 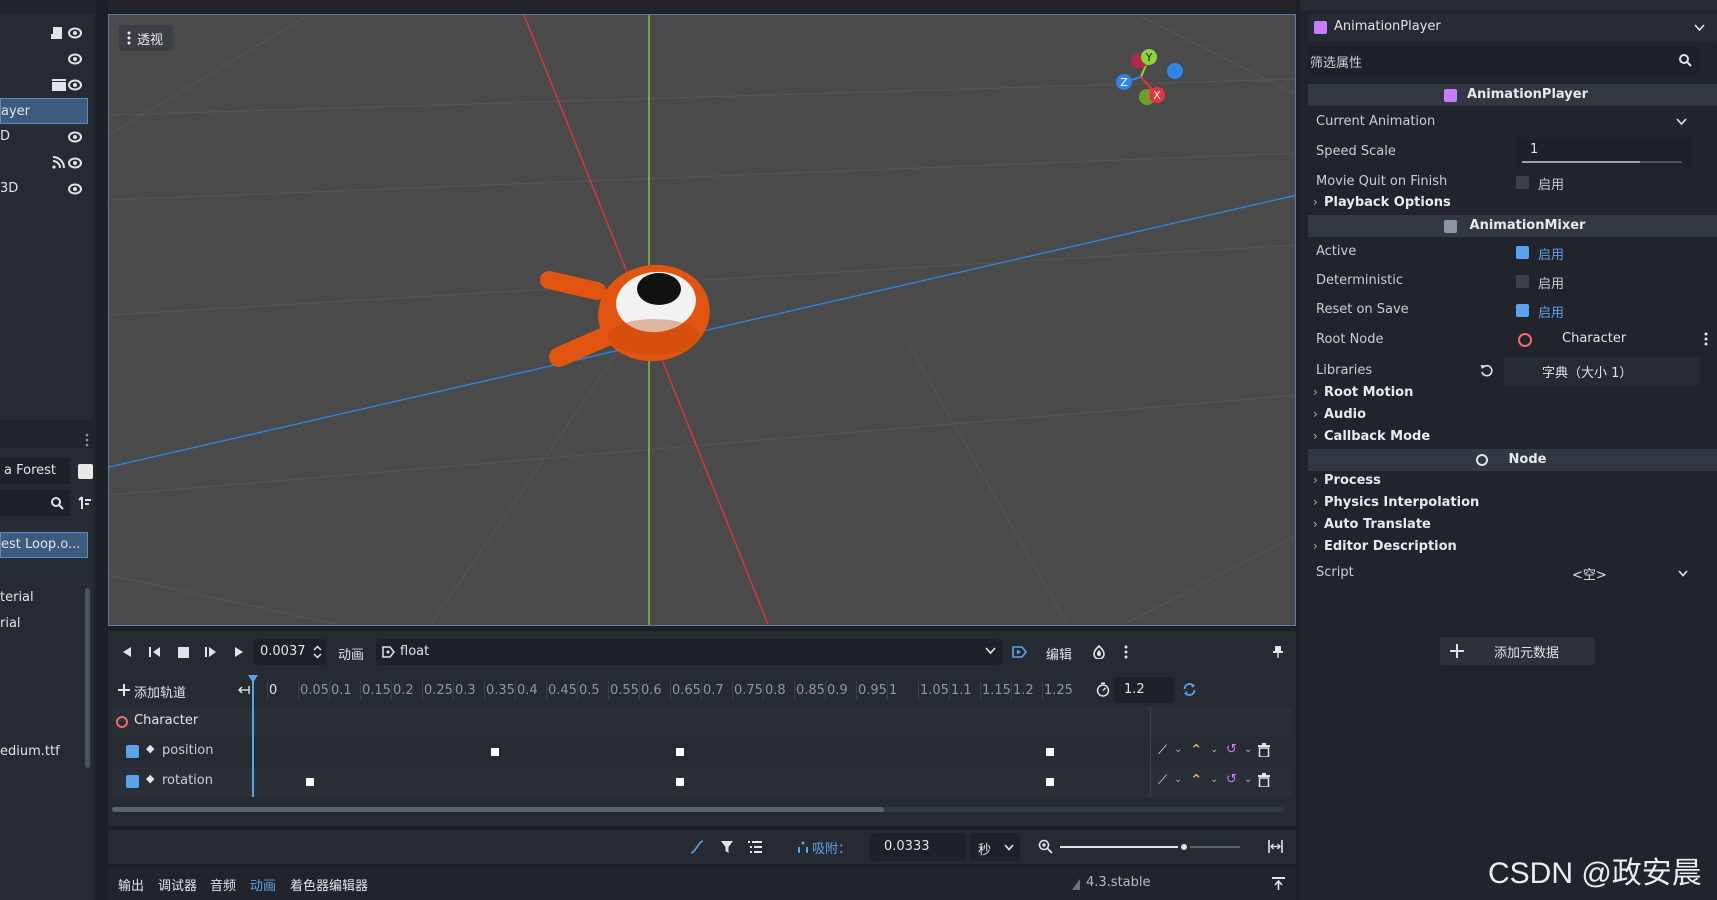 I want to click on group-process: › Process, so click(x=1512, y=482).